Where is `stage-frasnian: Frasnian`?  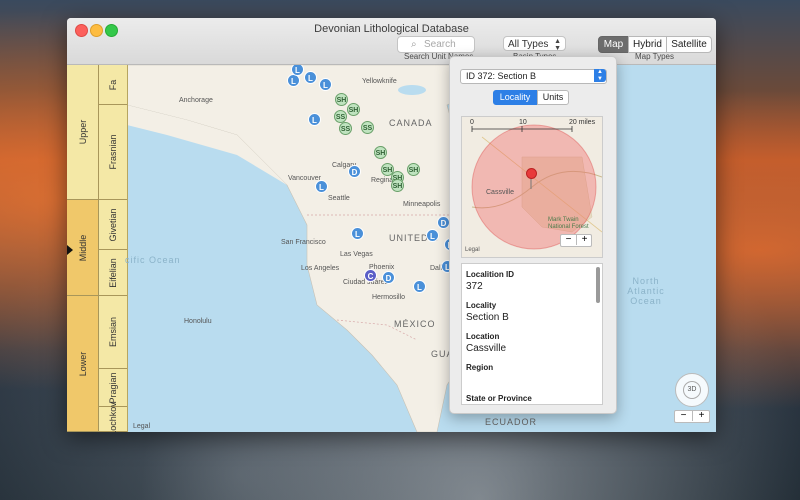
stage-frasnian: Frasnian is located at coordinates (113, 152).